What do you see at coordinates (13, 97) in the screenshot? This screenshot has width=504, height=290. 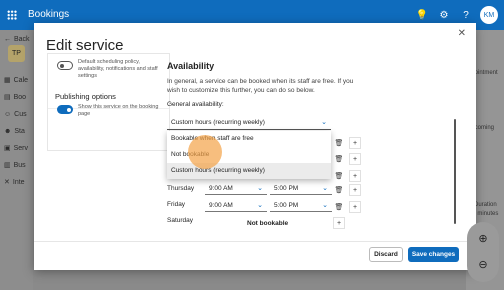 I see `sidebar-item-booking: ▤ Boo` at bounding box center [13, 97].